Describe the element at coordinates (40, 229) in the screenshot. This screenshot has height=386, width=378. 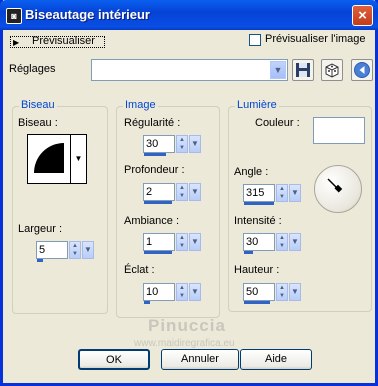
I see `width-label: Largeur :` at that location.